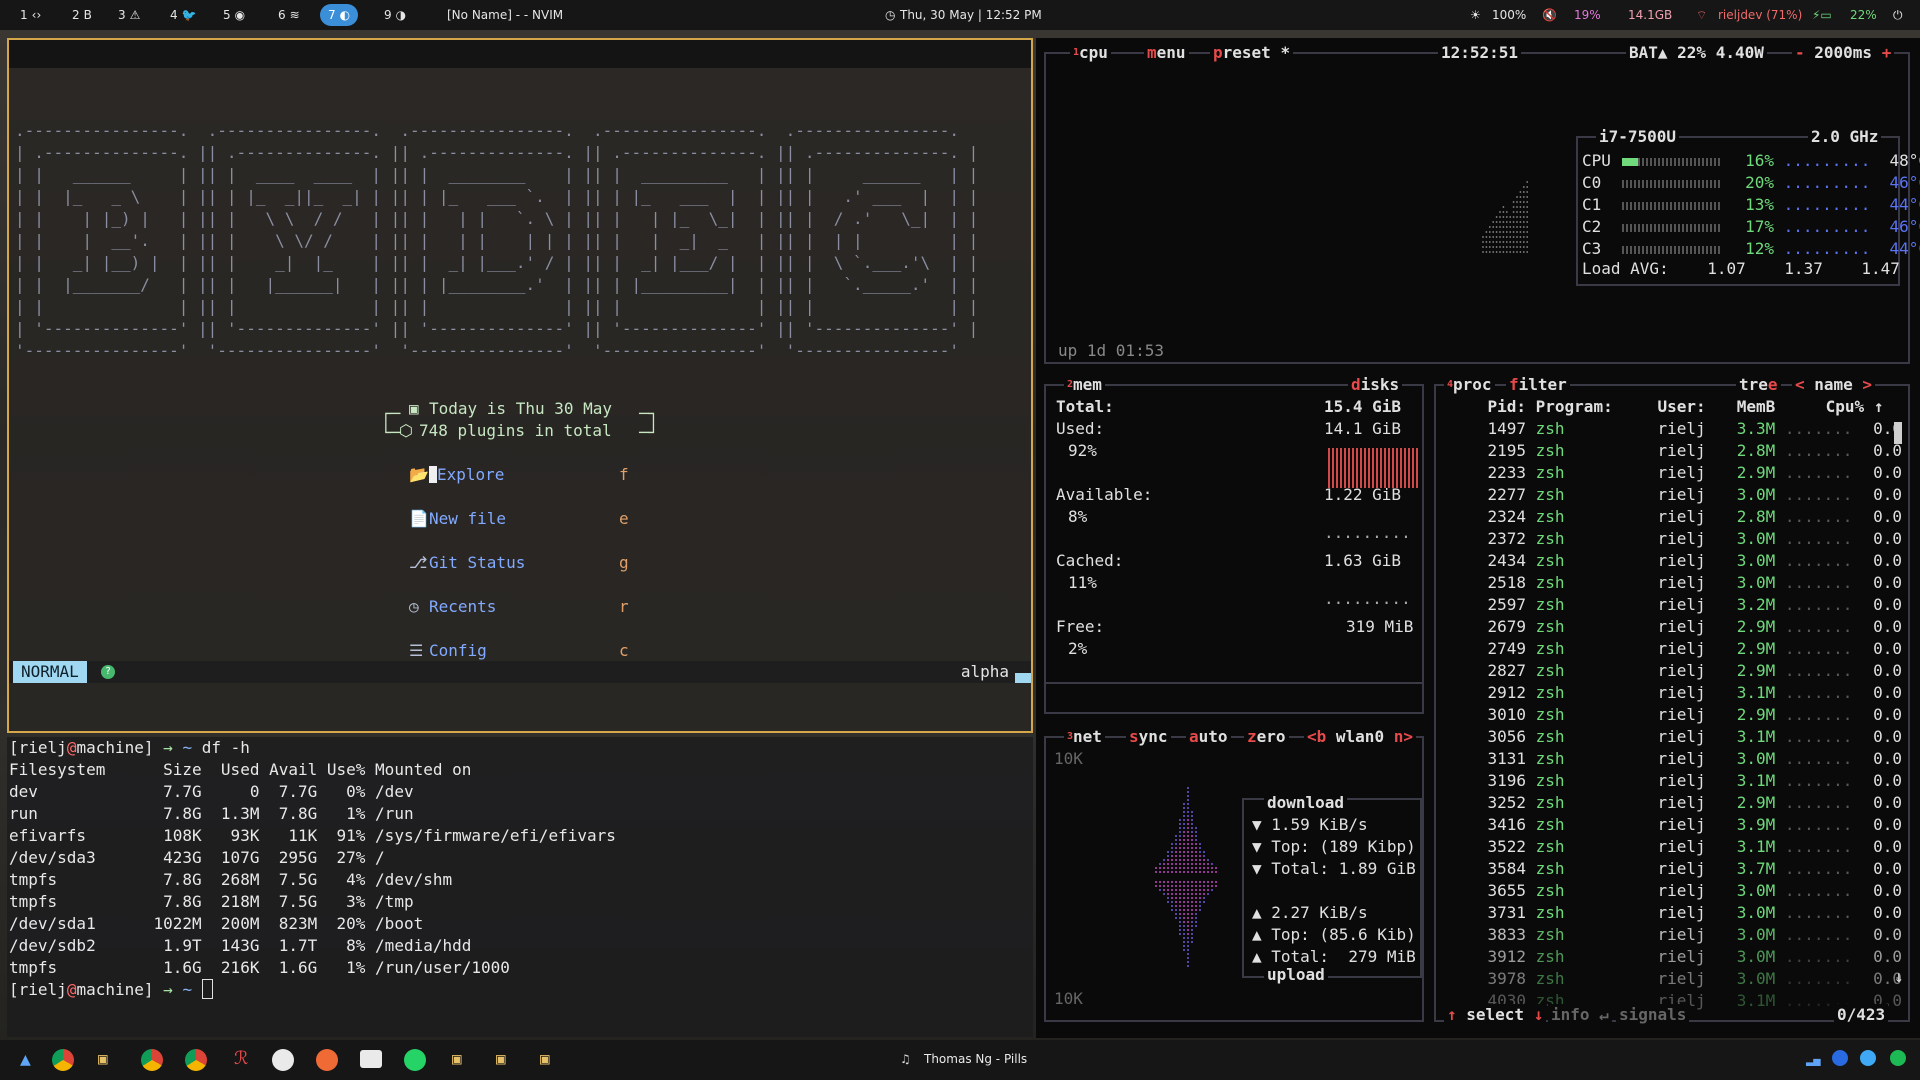  Describe the element at coordinates (1674, 671) in the screenshot. I see `process-row: 2827 zsh rielj 2.9M ....... 0.0` at that location.